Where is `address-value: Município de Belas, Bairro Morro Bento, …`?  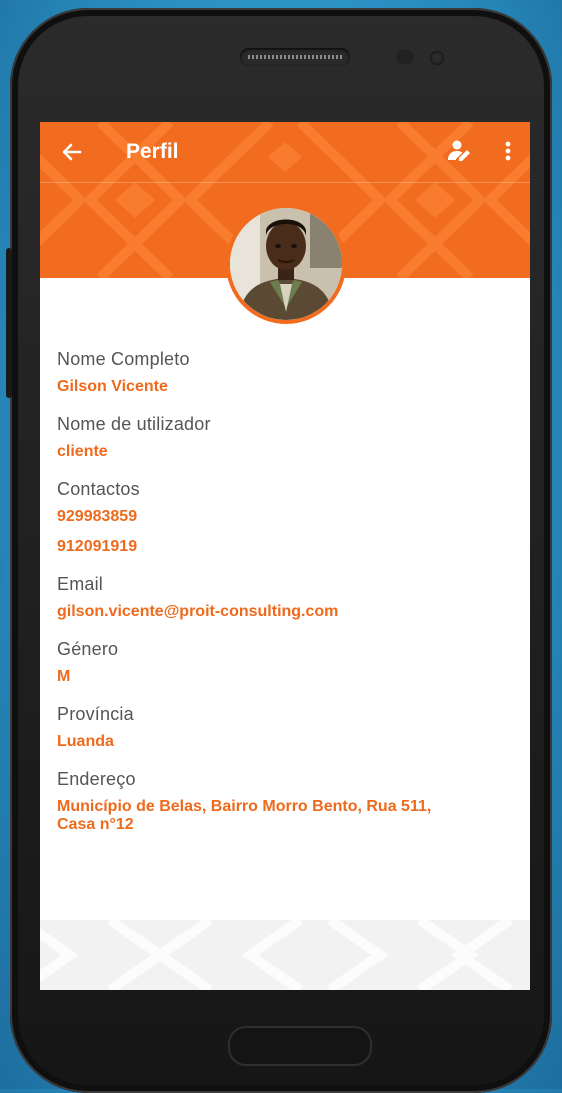
address-value: Município de Belas, Bairro Morro Bento, … is located at coordinates (287, 816).